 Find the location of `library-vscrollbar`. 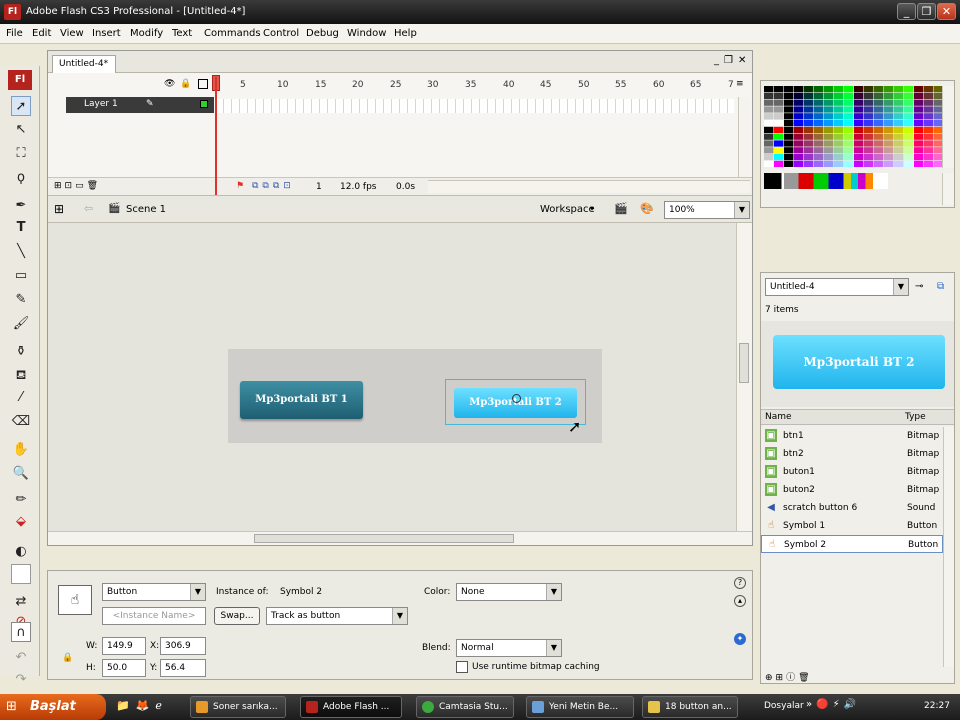

library-vscrollbar is located at coordinates (948, 547).